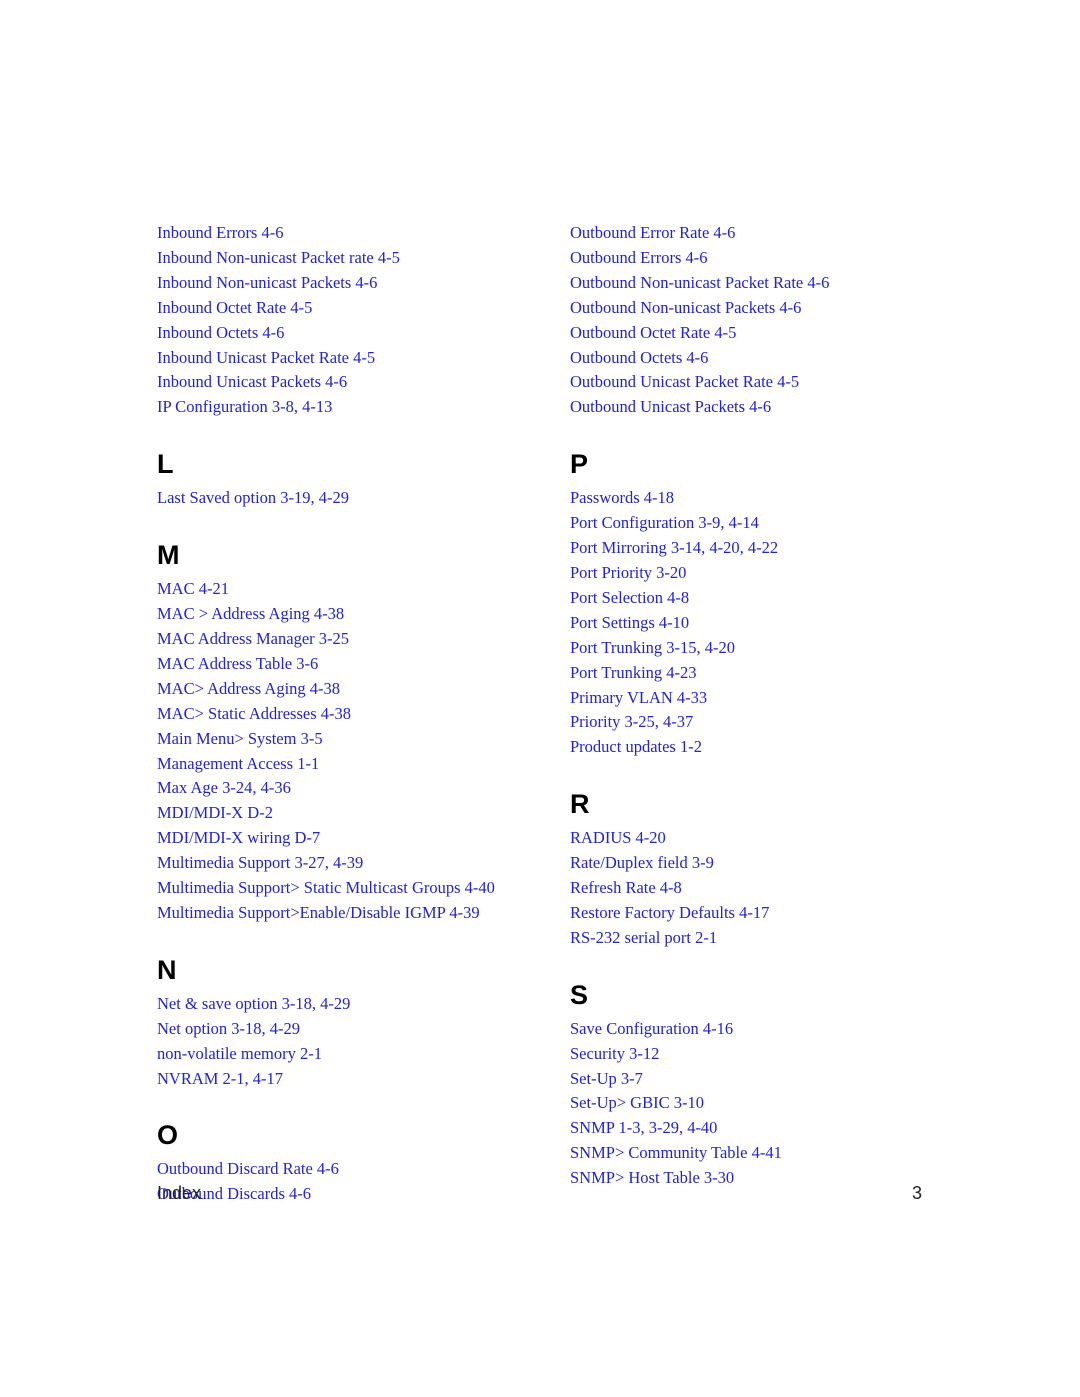 This screenshot has height=1397, width=1080. What do you see at coordinates (357, 1029) in the screenshot?
I see `index-entry: Net option 3-18, 4-29` at bounding box center [357, 1029].